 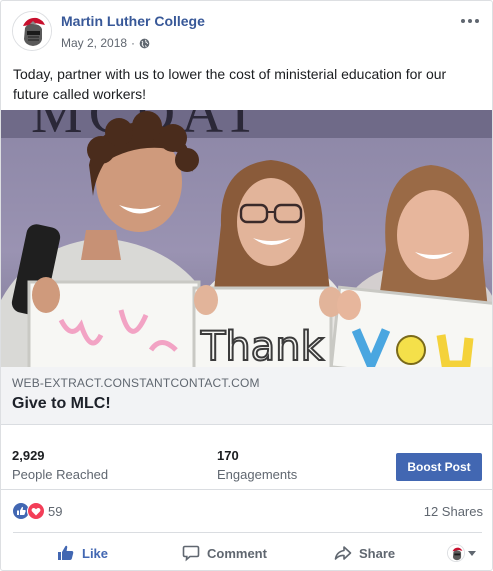 I want to click on post-meta: May 2, 2018 ·, so click(x=105, y=43).